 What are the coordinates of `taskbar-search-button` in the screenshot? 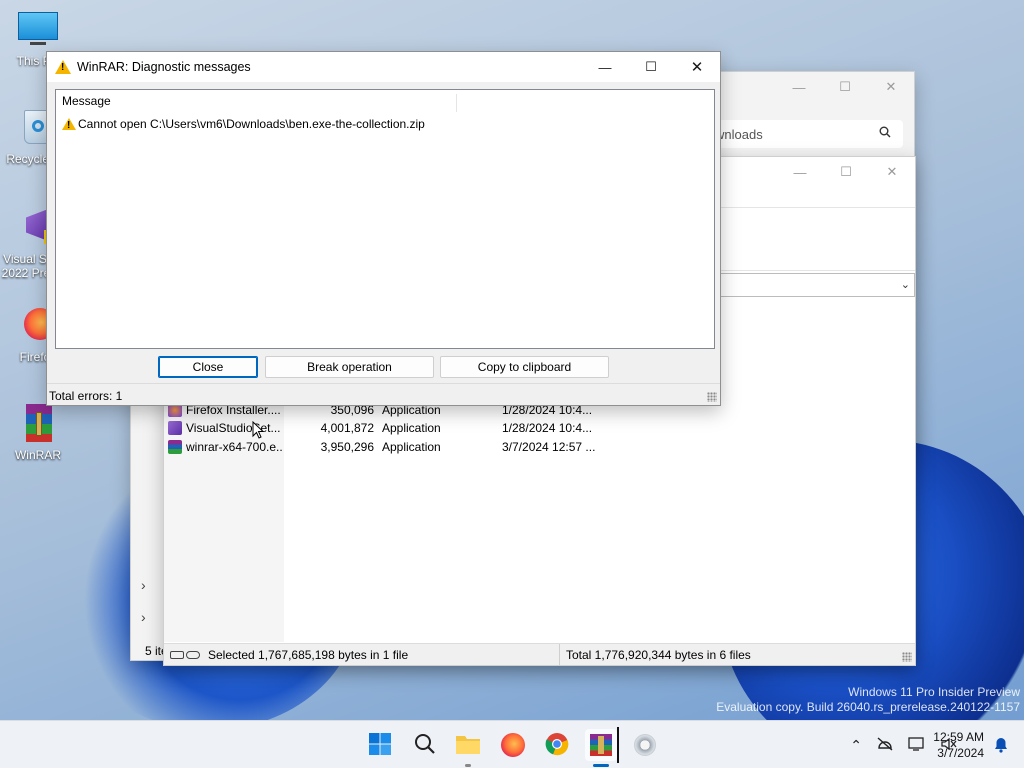 It's located at (425, 745).